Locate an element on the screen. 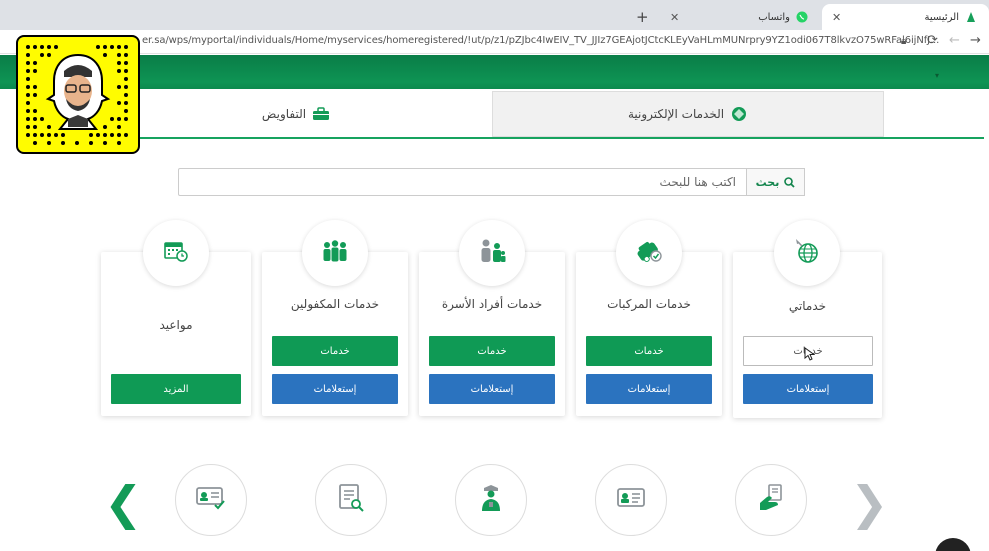 This screenshot has width=989, height=551. carousel-next-arrow-icon: ❯ is located at coordinates (869, 503).